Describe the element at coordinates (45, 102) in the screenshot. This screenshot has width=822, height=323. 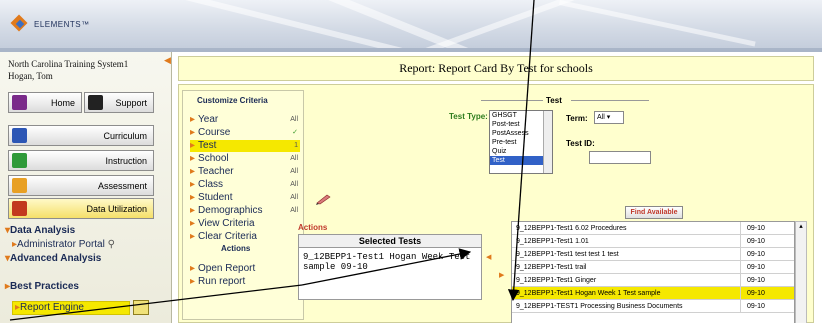
I see `home-button: Home` at that location.